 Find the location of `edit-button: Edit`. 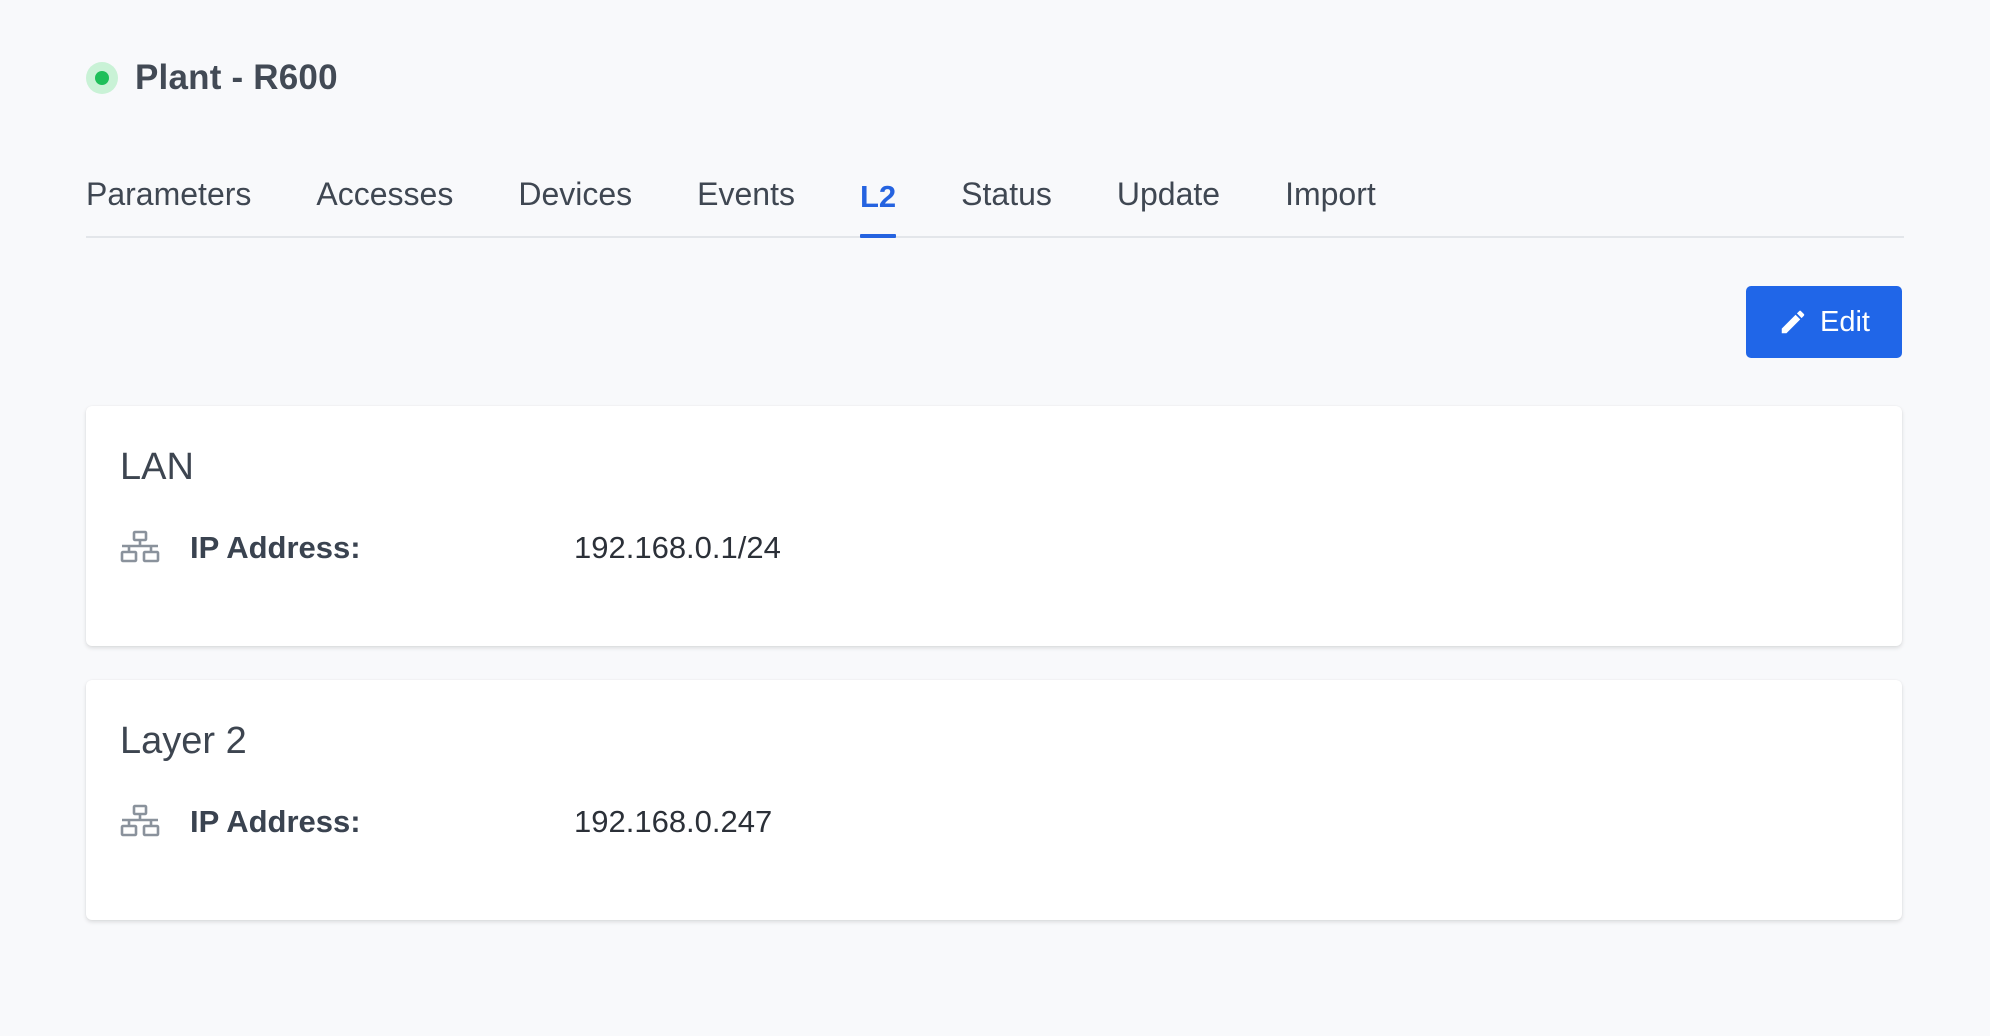

edit-button: Edit is located at coordinates (1824, 322).